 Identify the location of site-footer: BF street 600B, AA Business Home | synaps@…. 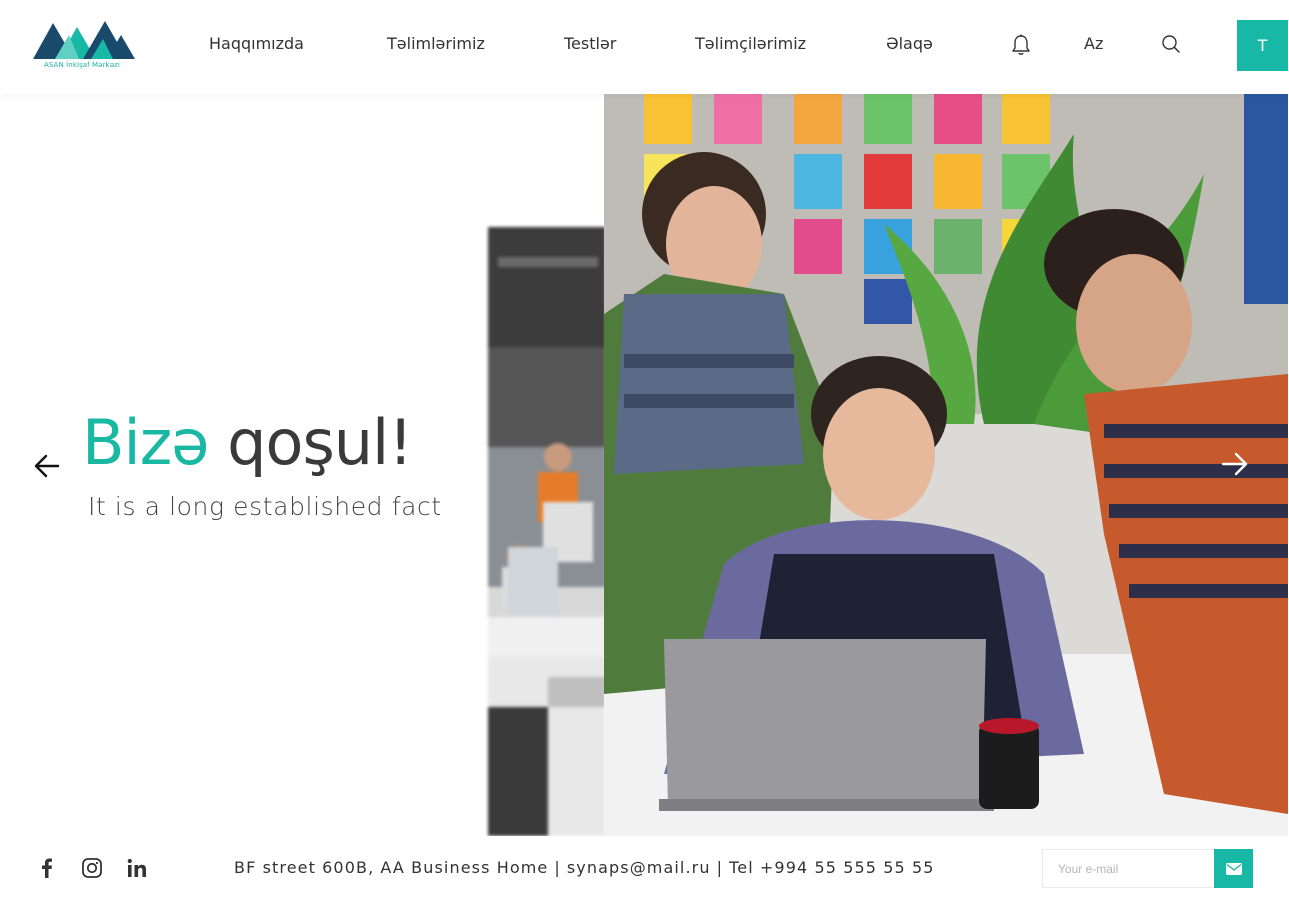
(644, 866).